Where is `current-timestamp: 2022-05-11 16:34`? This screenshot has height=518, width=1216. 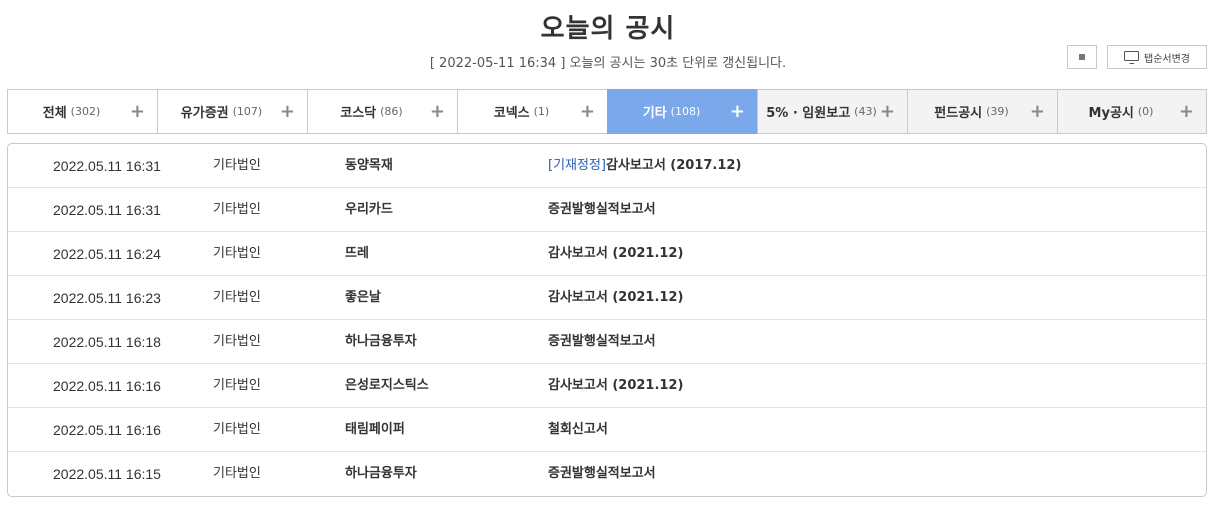
current-timestamp: 2022-05-11 16:34 is located at coordinates (498, 63).